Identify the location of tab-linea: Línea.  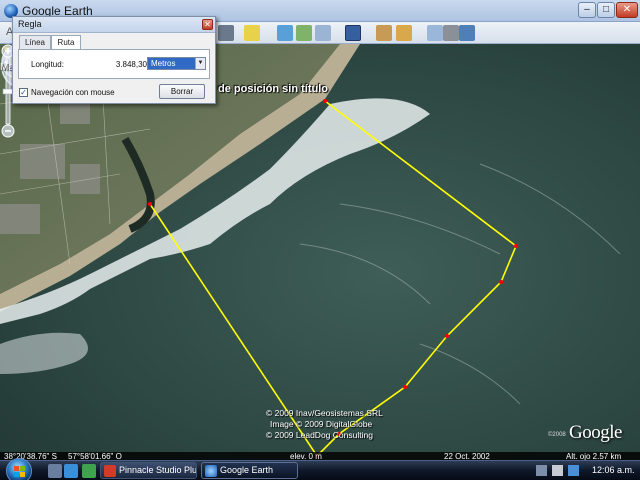
(35, 42).